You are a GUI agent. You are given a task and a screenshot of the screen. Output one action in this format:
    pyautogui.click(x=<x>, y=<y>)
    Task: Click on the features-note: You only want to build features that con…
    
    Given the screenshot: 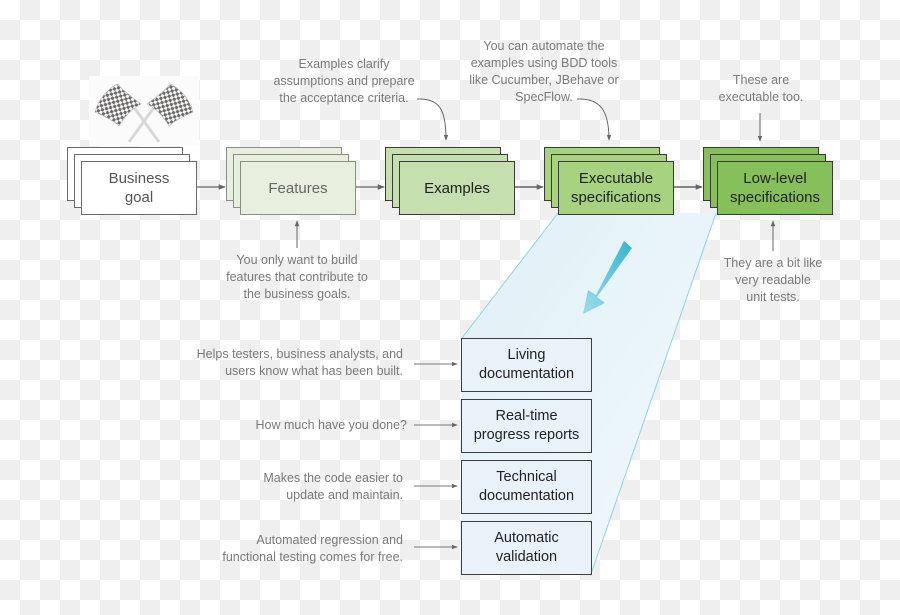 What is the action you would take?
    pyautogui.click(x=297, y=277)
    